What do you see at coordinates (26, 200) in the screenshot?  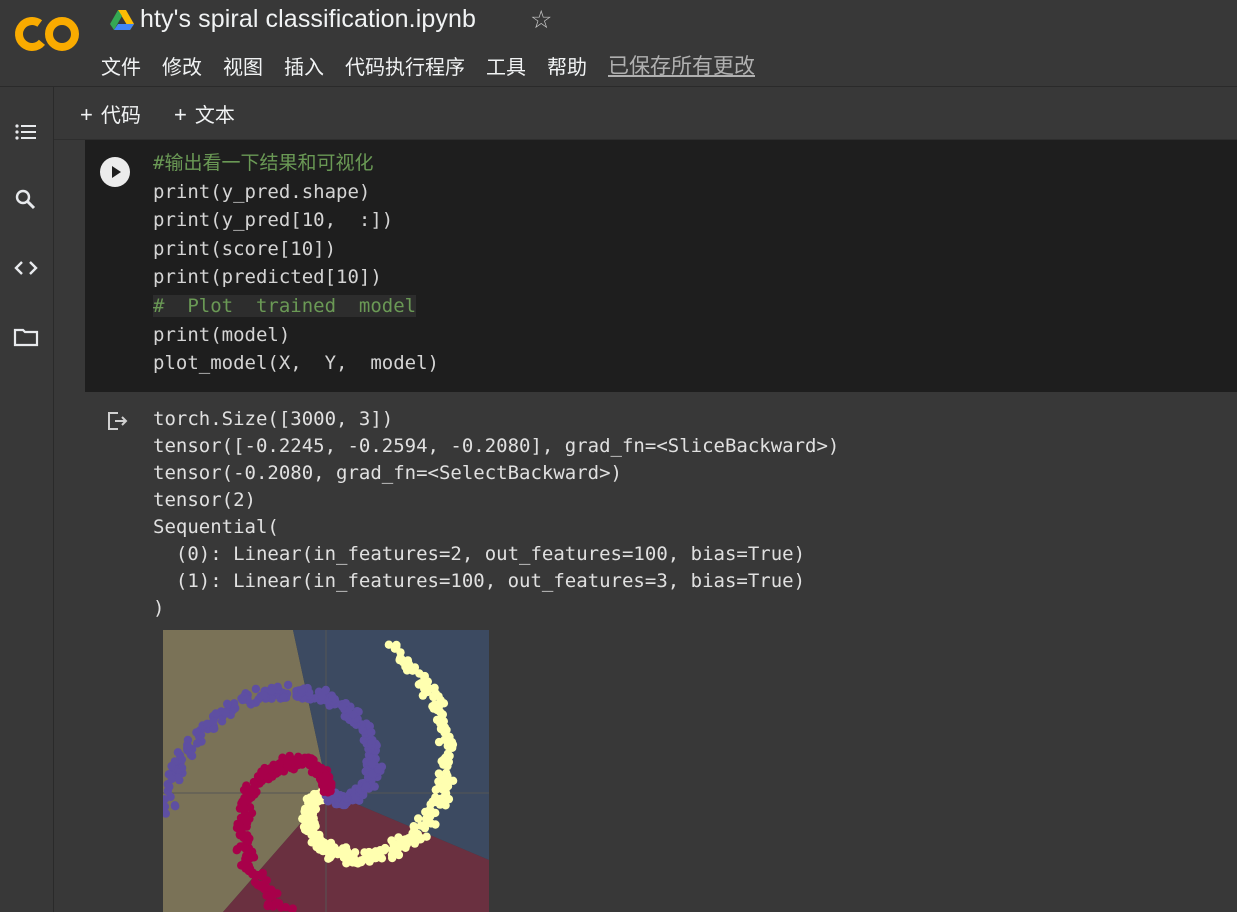 I see `search-icon` at bounding box center [26, 200].